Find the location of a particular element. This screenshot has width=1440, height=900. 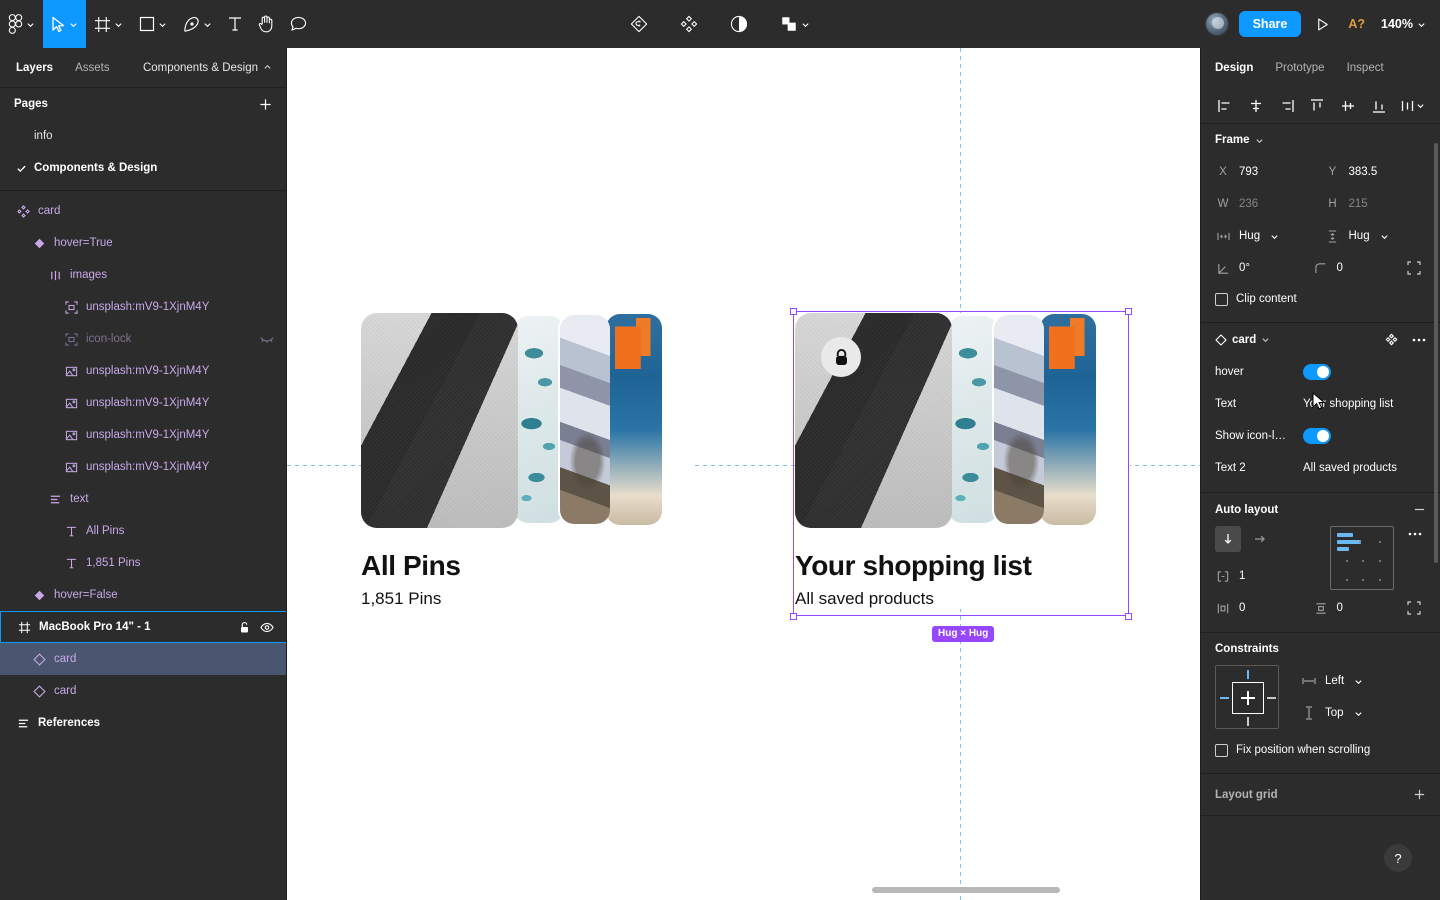

layer-row: All Pins is located at coordinates (143, 531).